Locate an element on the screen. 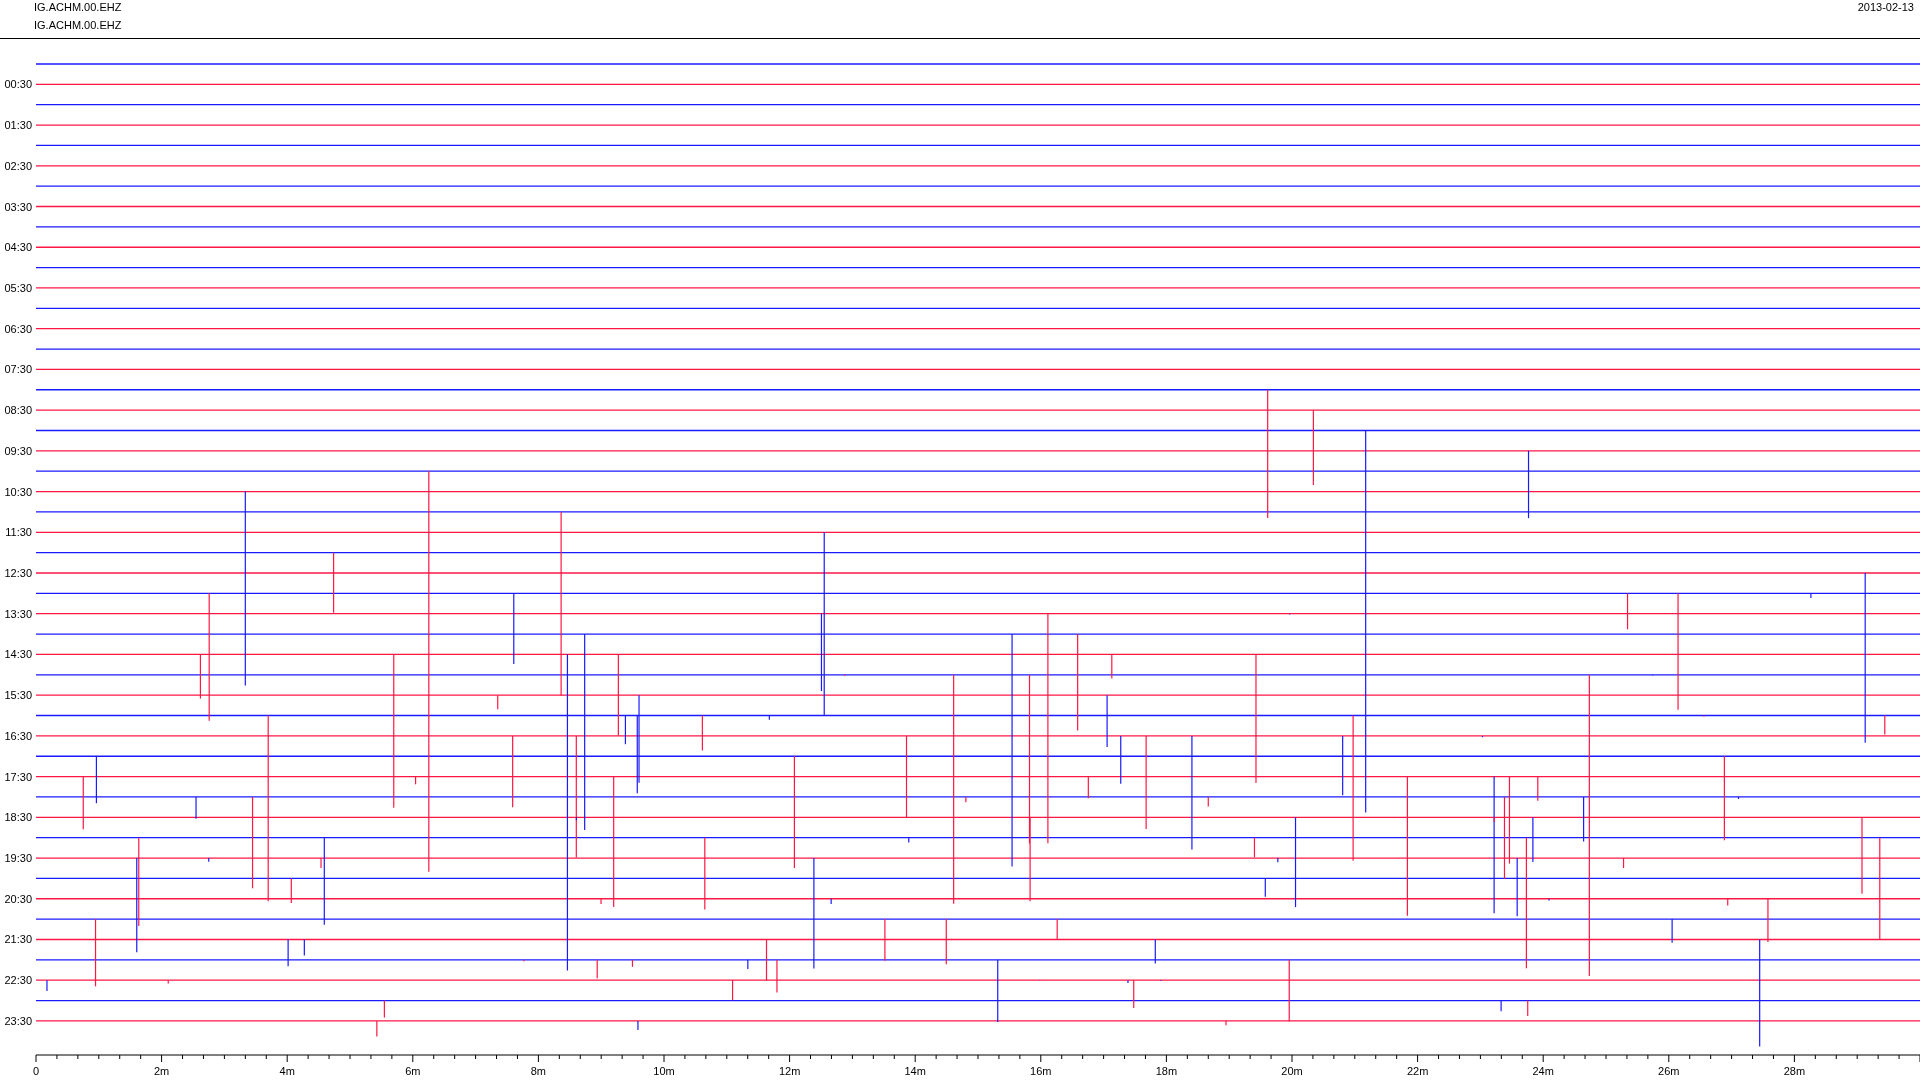  axis-tick-label: 14m is located at coordinates (915, 1071).